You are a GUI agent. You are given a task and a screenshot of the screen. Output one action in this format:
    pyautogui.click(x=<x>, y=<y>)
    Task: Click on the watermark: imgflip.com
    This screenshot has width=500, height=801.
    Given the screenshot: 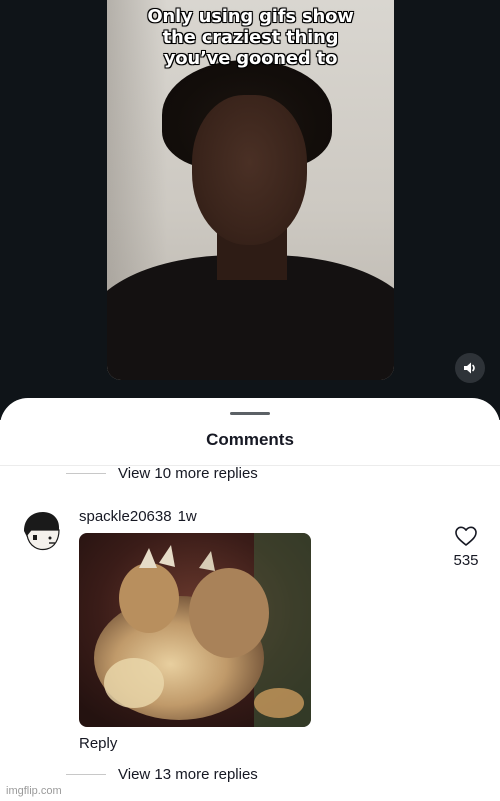 What is the action you would take?
    pyautogui.click(x=34, y=791)
    